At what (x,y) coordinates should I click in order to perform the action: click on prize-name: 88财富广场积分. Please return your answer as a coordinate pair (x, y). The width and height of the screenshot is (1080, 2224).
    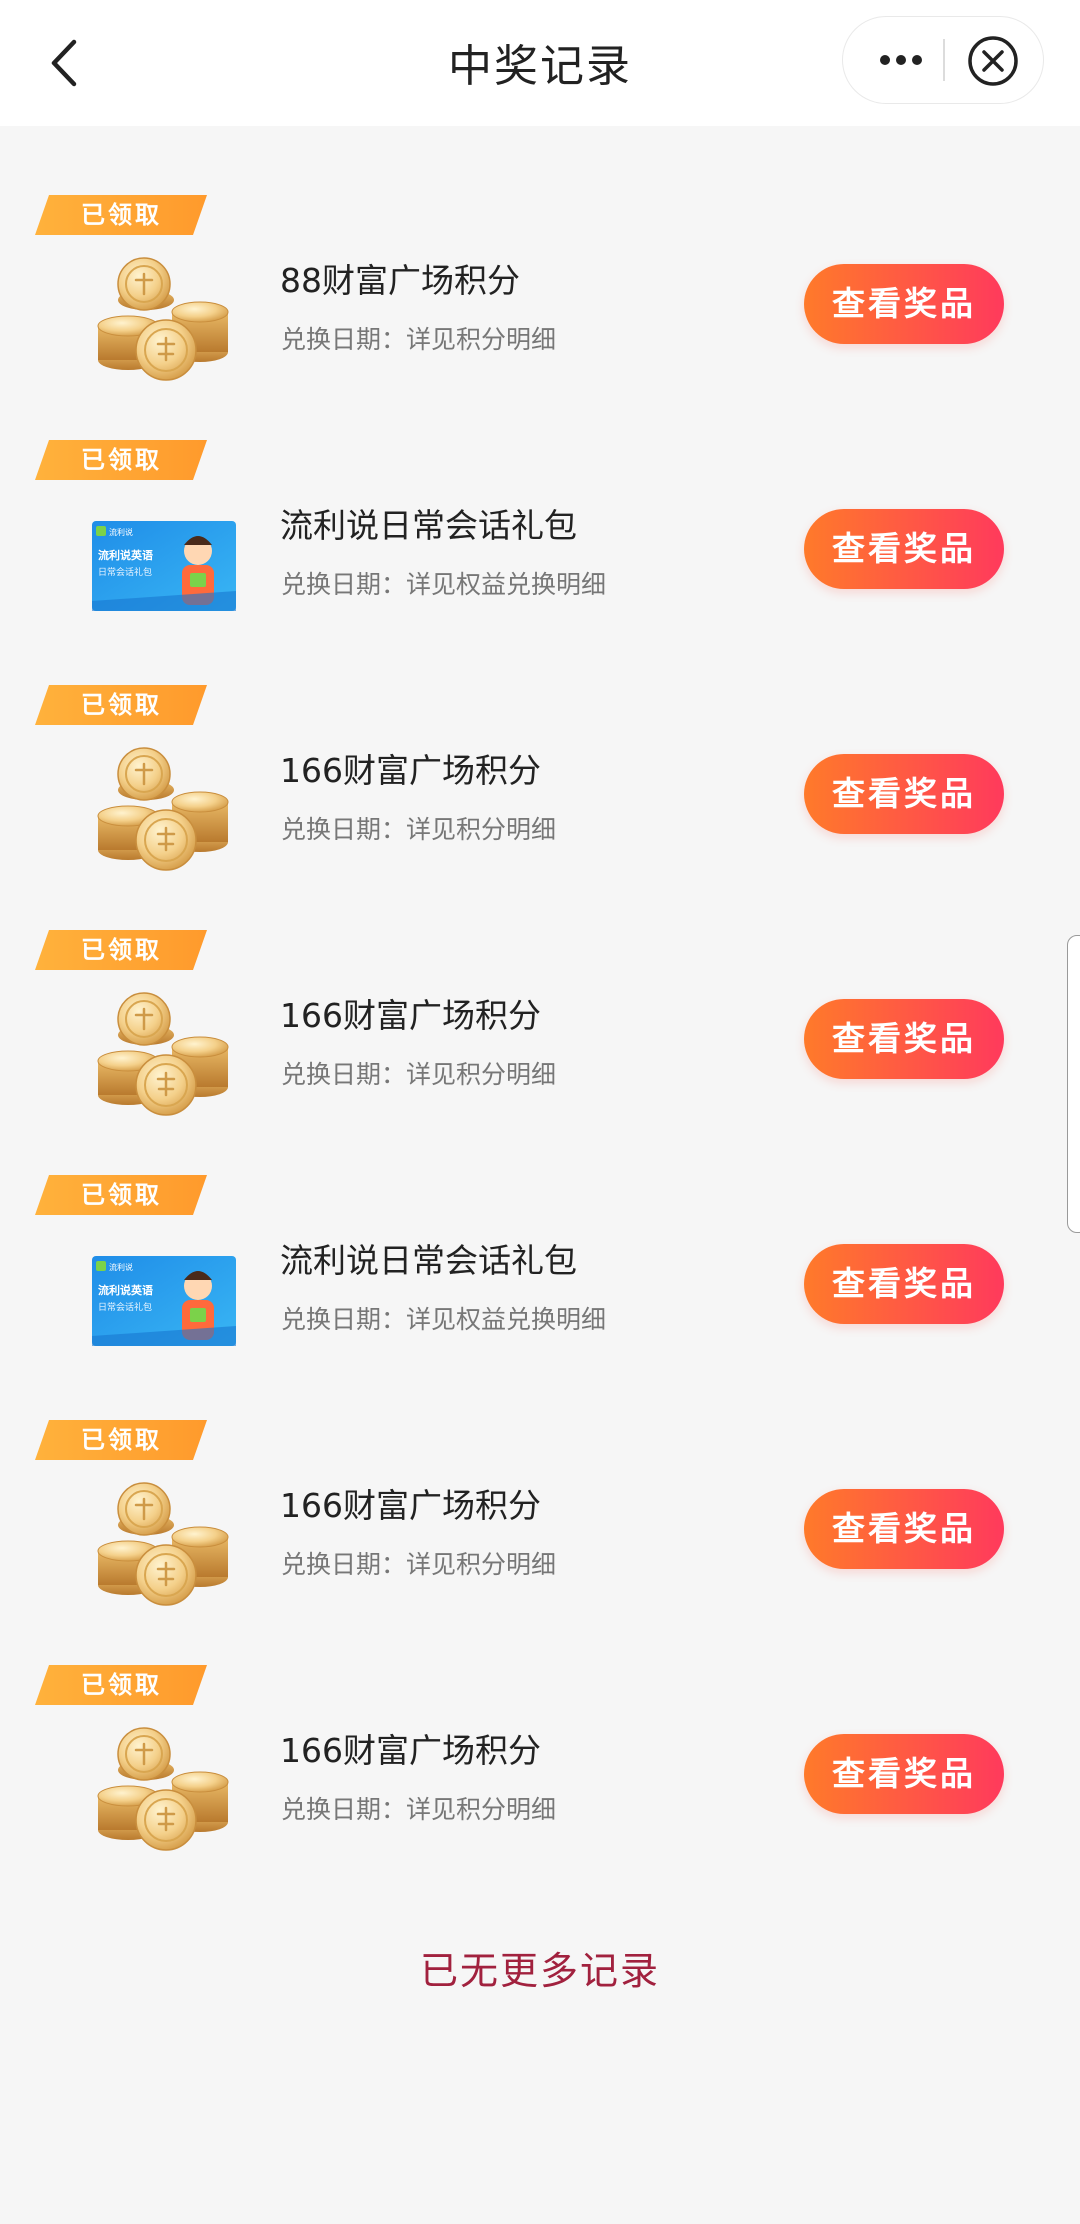
    Looking at the image, I should click on (400, 280).